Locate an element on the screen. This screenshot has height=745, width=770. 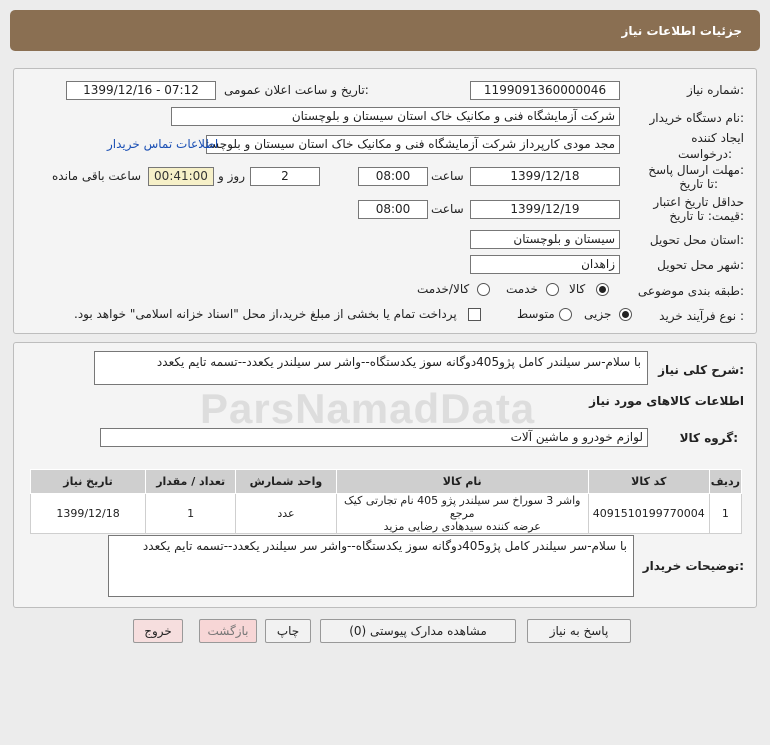
purchase-minor-radio is located at coordinates (625, 314).